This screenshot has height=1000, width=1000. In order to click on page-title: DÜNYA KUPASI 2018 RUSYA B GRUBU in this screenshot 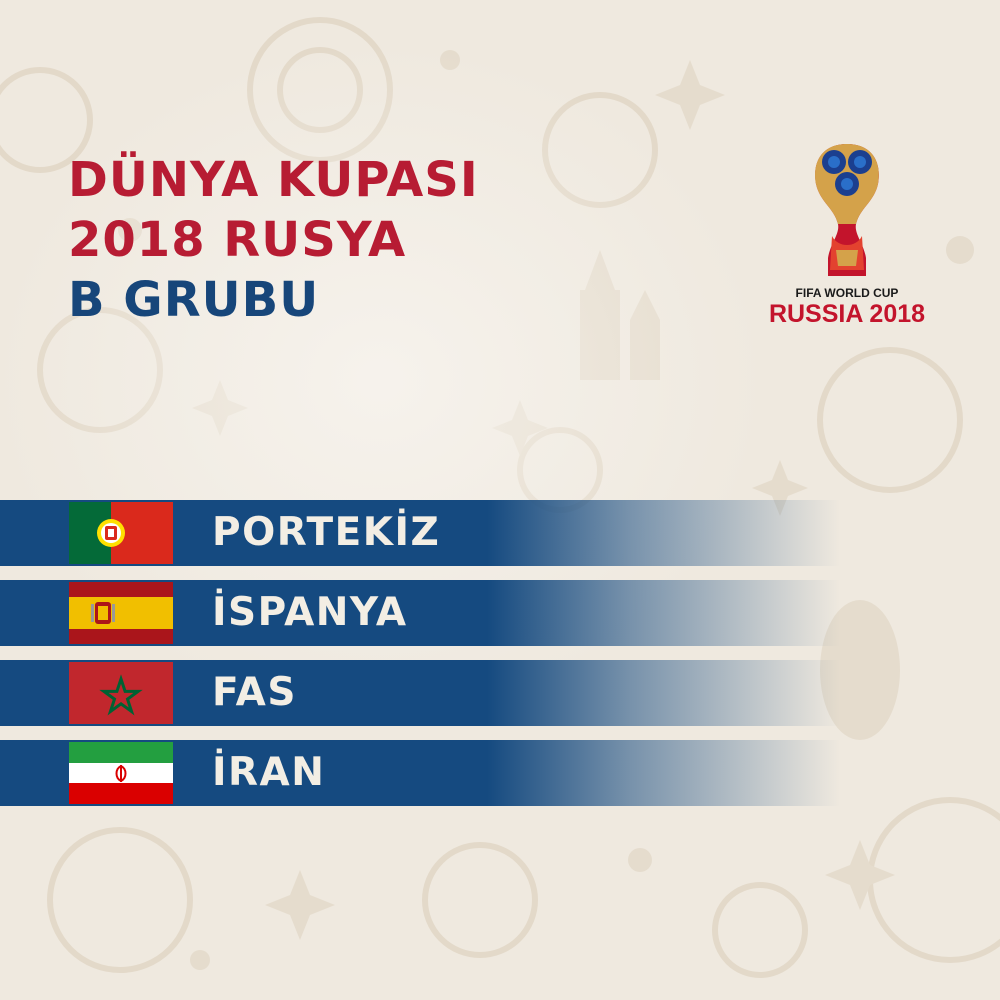, I will do `click(273, 240)`.